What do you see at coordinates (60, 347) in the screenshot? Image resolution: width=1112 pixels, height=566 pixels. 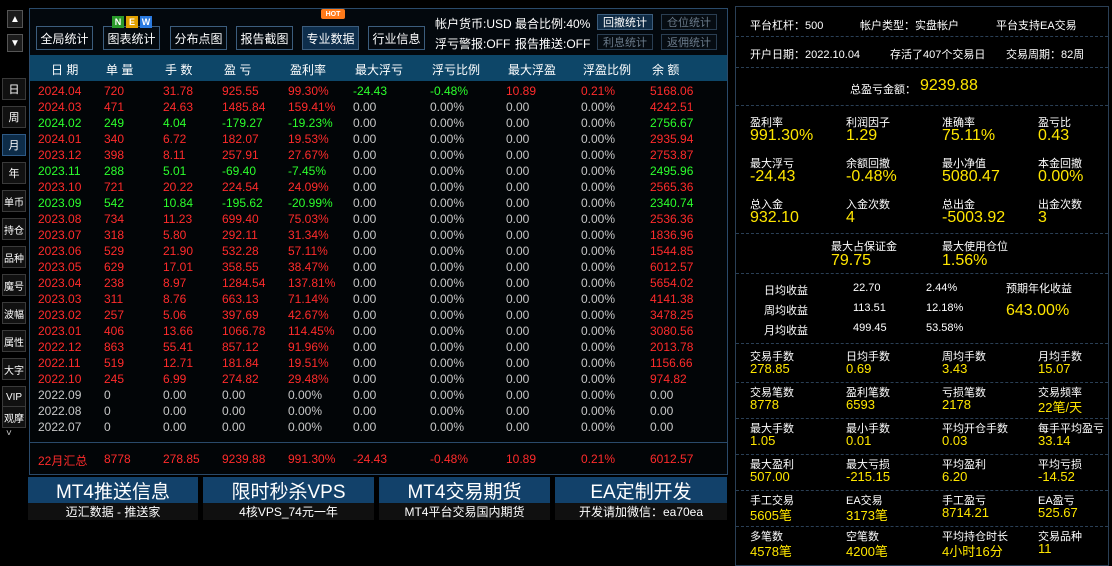 I see `col-date: 2022.12` at bounding box center [60, 347].